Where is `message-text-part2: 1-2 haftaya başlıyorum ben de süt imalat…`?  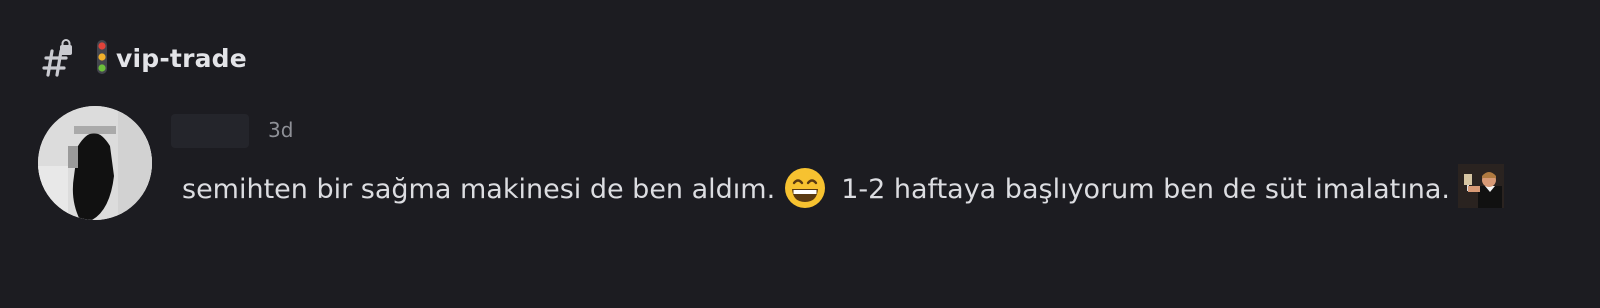 message-text-part2: 1-2 haftaya başlıyorum ben de süt imalat… is located at coordinates (1146, 189).